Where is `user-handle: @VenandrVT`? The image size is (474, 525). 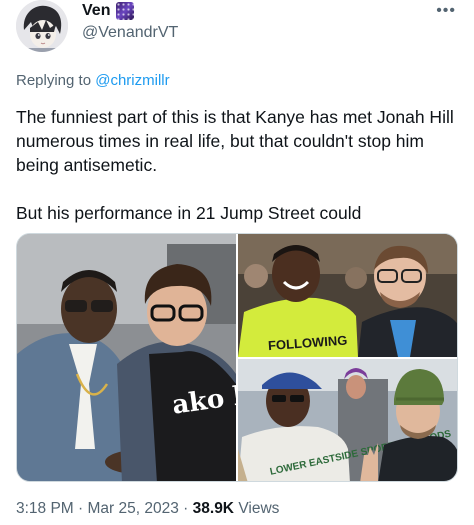 user-handle: @VenandrVT is located at coordinates (130, 33).